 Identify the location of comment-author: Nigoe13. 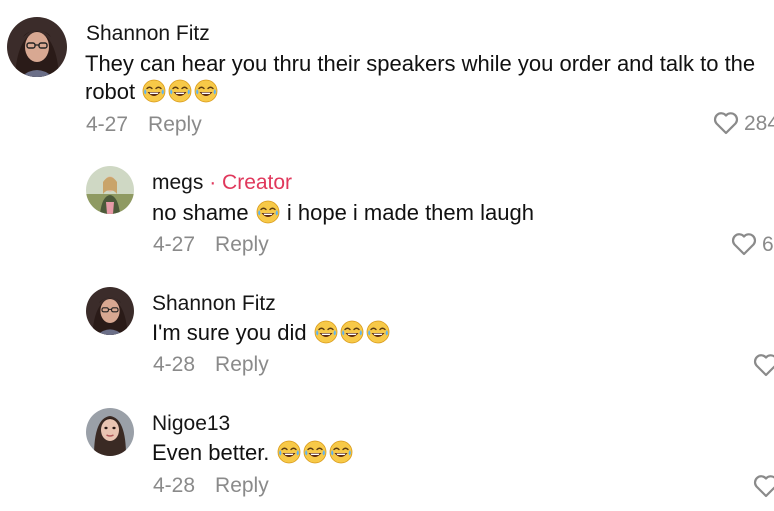
(191, 423).